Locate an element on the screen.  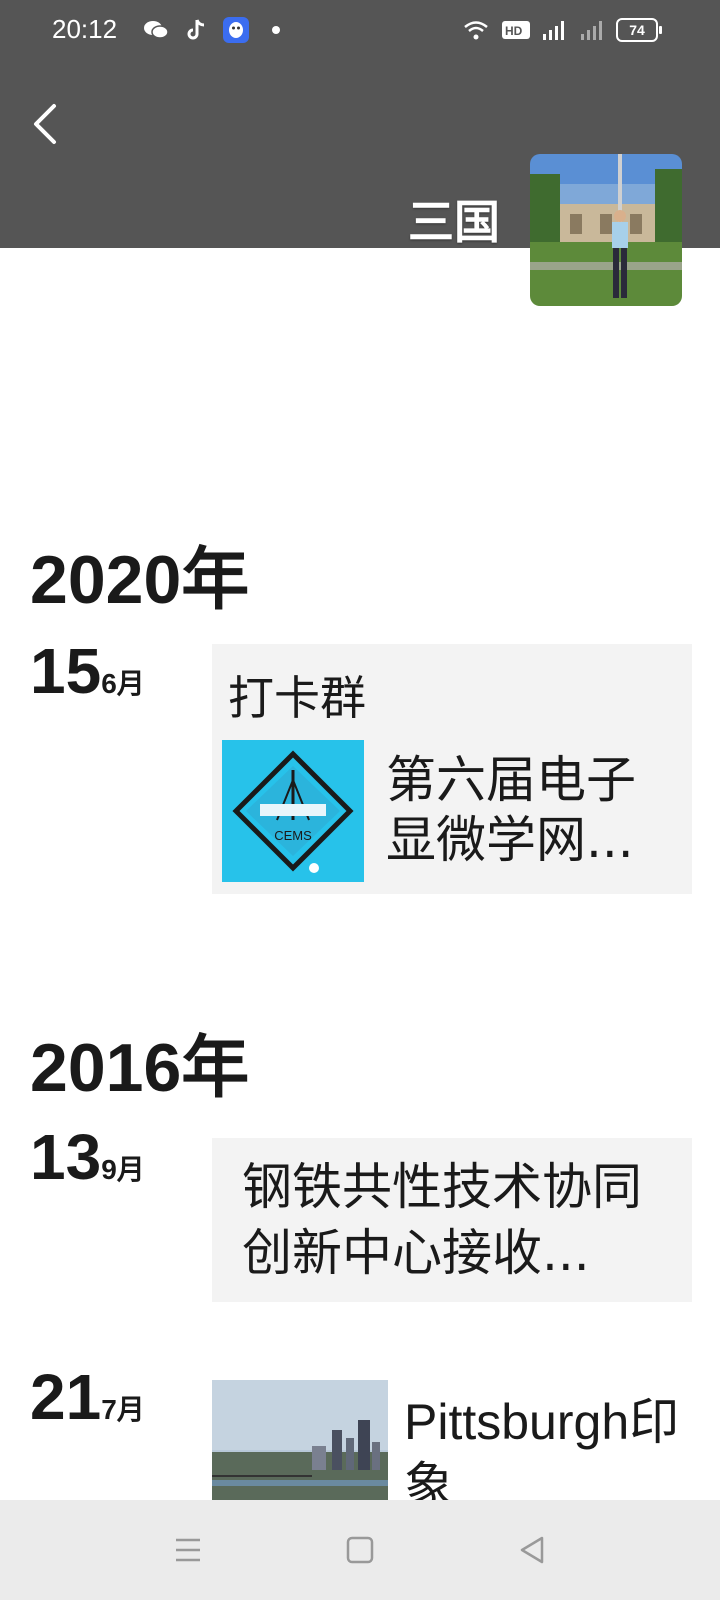
hd-icon: HD is located at coordinates (516, 30).